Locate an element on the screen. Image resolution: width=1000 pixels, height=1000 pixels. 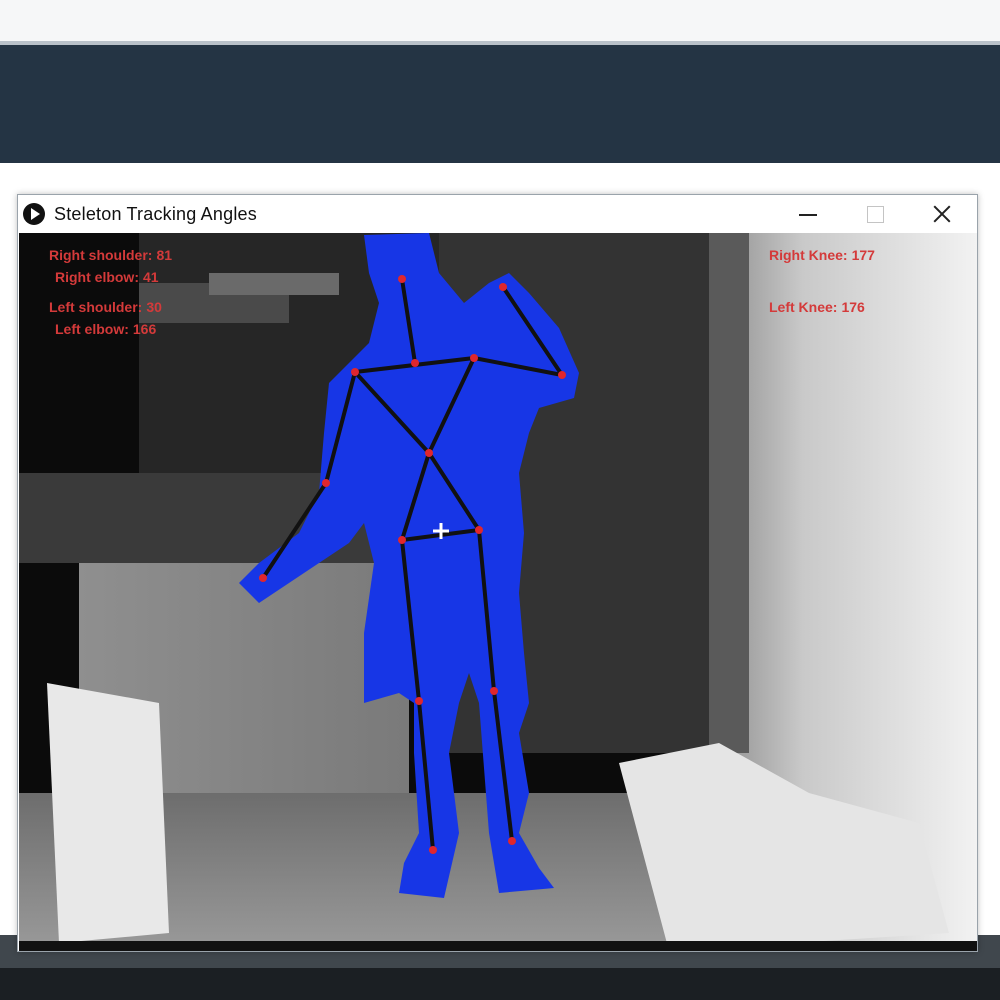
browser-top-strip is located at coordinates (500, 22).